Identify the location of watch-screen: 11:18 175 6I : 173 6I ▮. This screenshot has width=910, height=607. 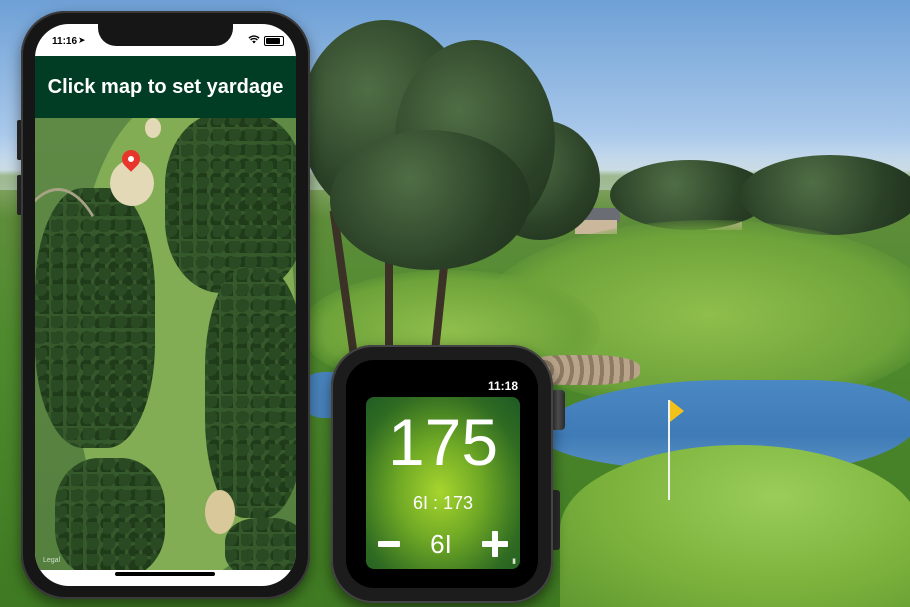
(442, 474).